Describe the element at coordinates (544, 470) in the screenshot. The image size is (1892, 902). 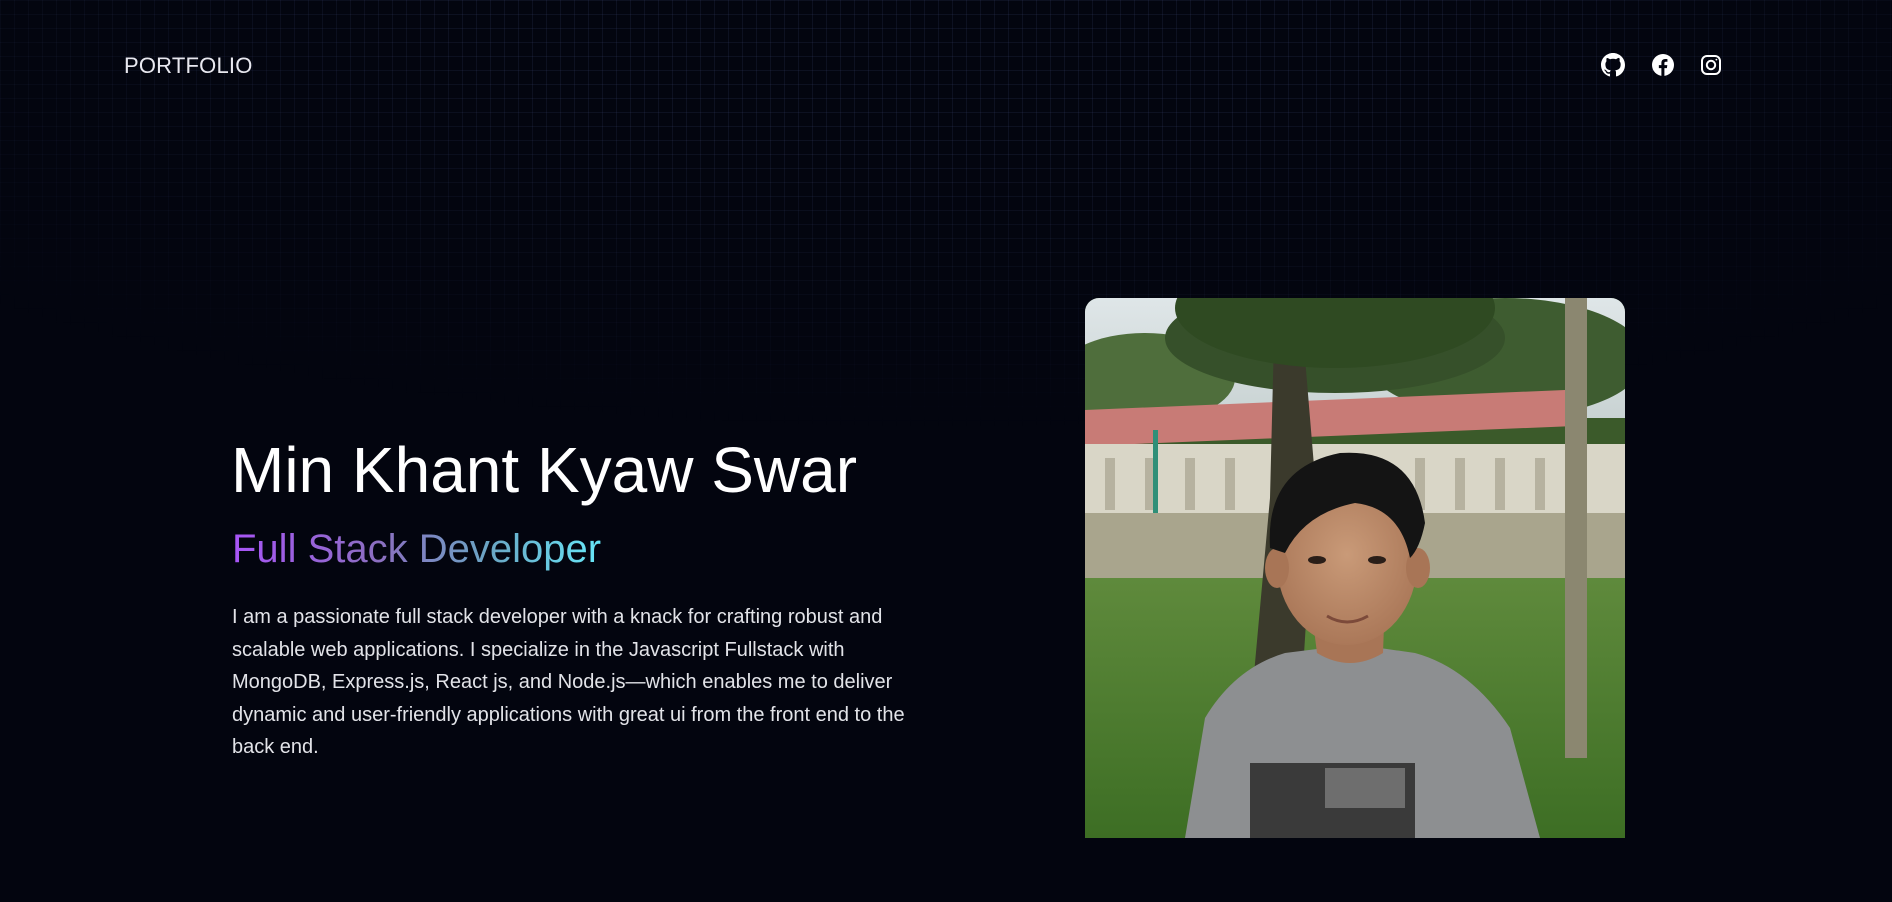
I see `hero-name: Min Khant Kyaw Swar` at that location.